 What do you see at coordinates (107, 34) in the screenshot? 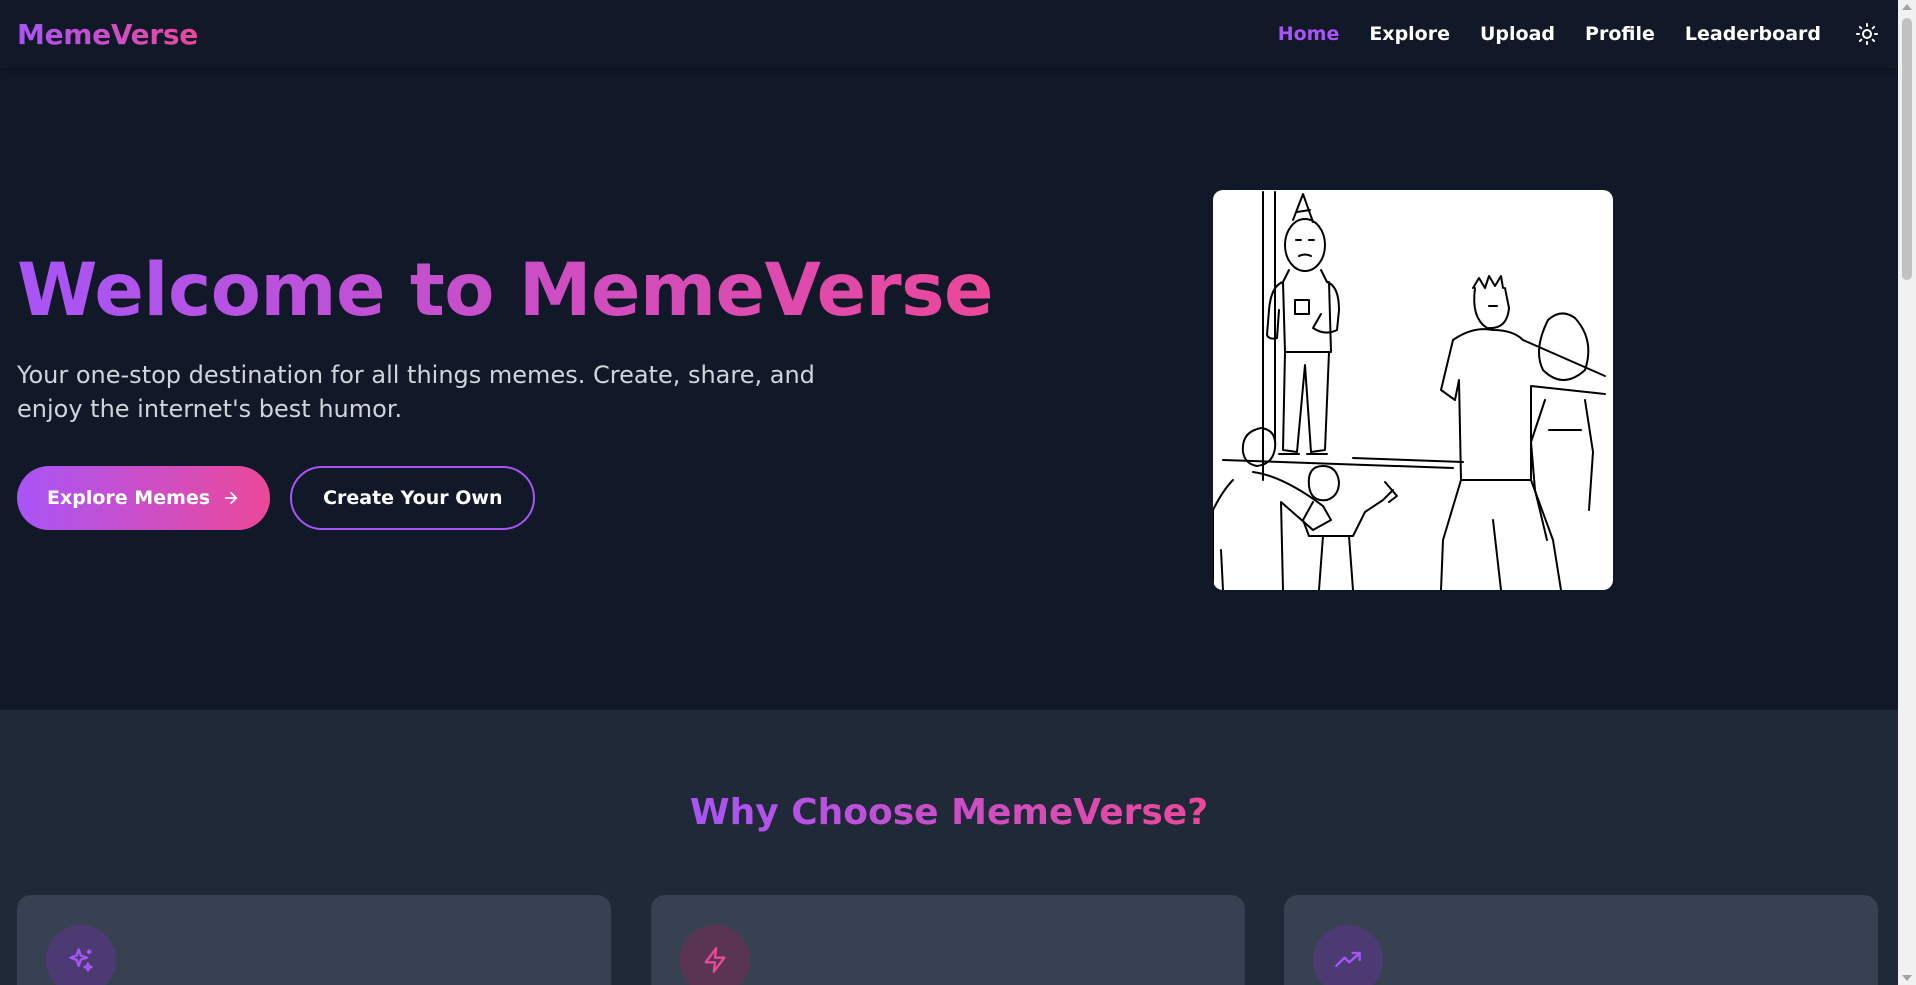
I see `brand-logo: MemeVerse` at bounding box center [107, 34].